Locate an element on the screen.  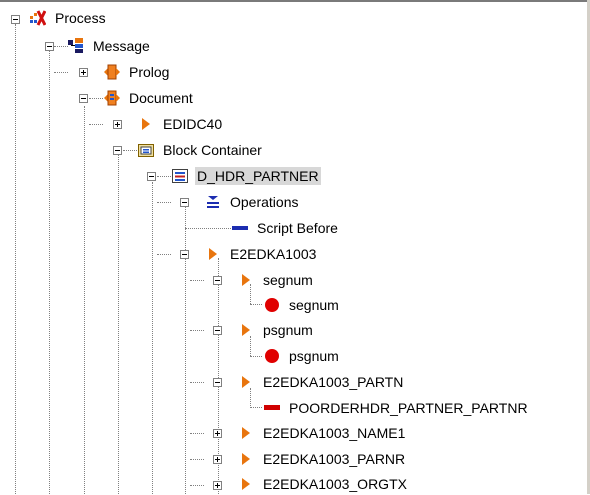
tree-node-e2edka1003: E2EDKA1003 is located at coordinates (261, 254).